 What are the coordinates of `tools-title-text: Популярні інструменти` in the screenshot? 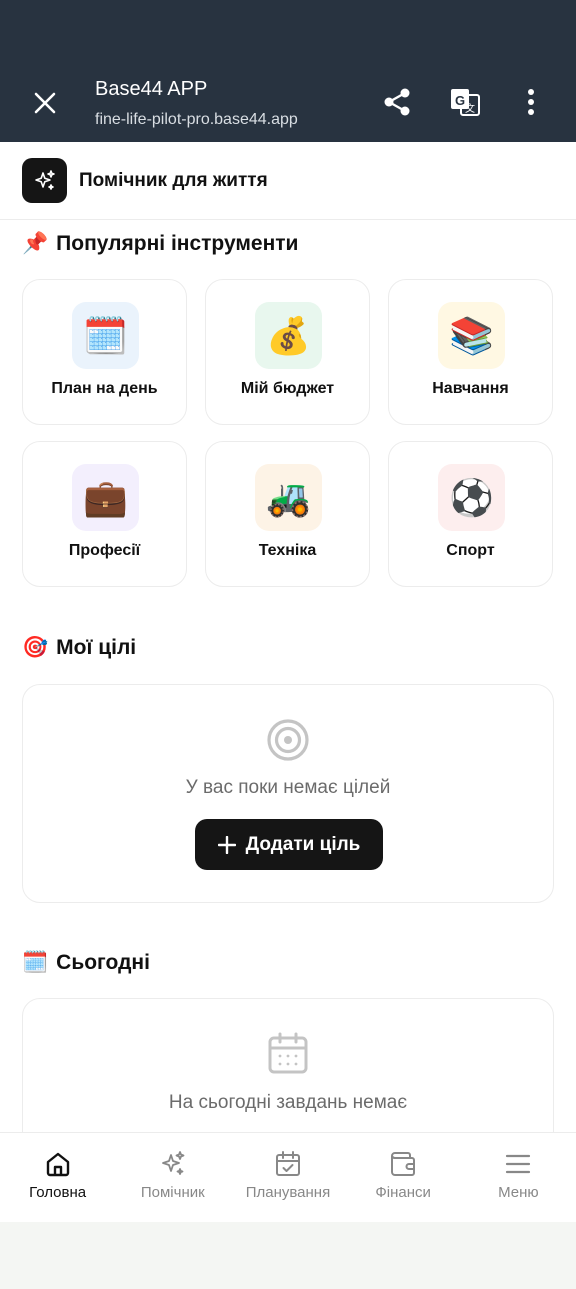 It's located at (177, 243).